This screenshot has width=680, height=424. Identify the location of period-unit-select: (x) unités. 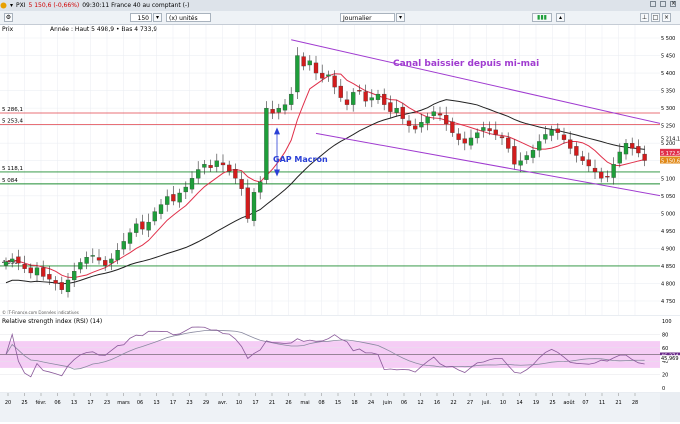
(188, 17).